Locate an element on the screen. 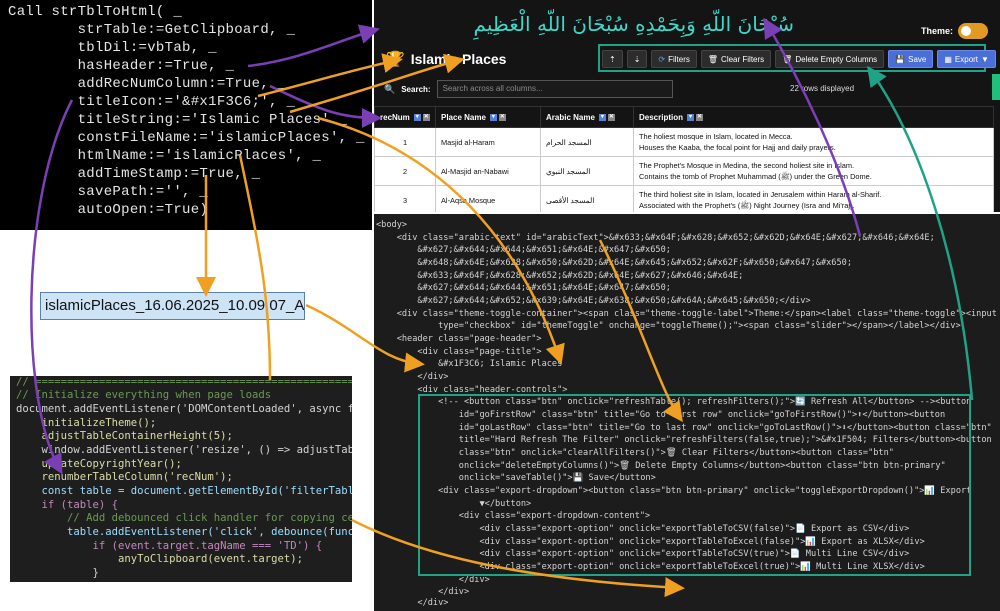  save-button: 💾 Save is located at coordinates (911, 59).